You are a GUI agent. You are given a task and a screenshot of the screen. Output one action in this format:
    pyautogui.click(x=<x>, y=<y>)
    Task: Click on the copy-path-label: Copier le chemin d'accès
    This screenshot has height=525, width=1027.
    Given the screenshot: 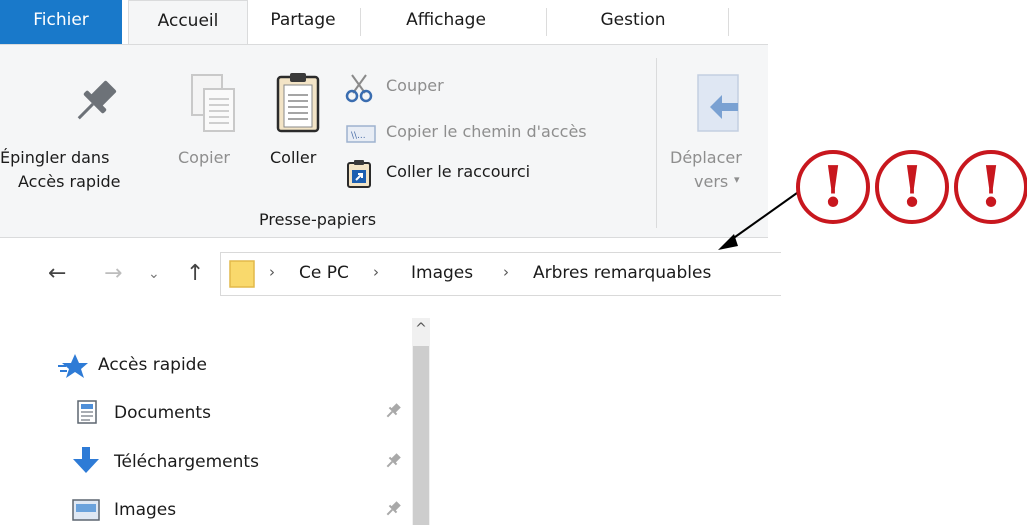 What is the action you would take?
    pyautogui.click(x=486, y=131)
    